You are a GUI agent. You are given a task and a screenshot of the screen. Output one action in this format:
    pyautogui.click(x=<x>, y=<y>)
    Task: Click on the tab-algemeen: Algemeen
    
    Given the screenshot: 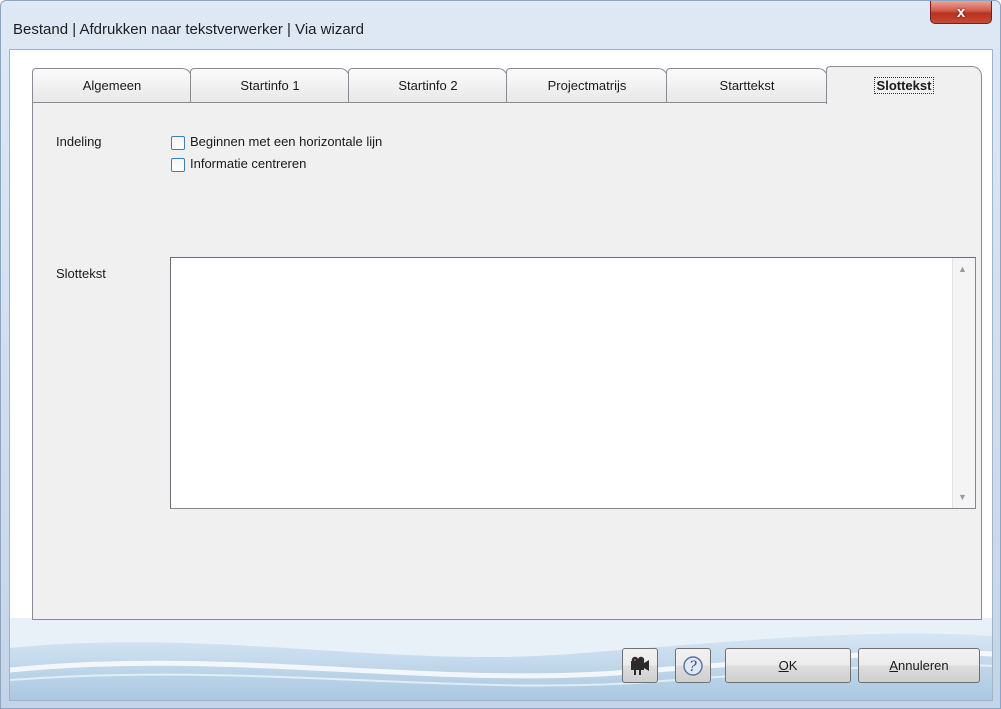 What is the action you would take?
    pyautogui.click(x=112, y=85)
    